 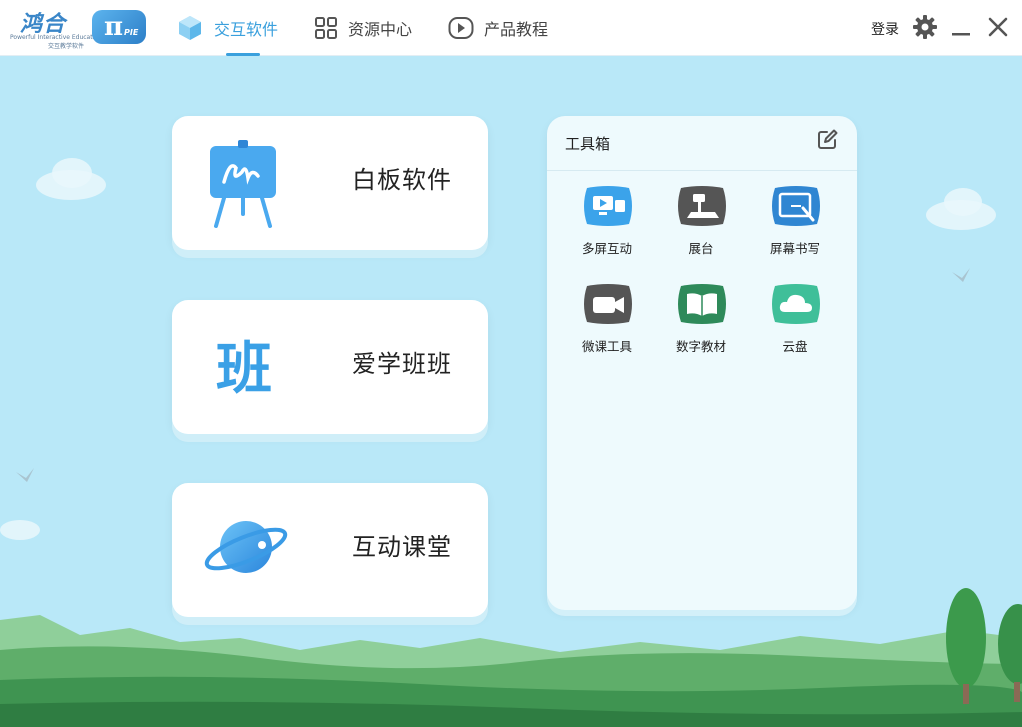 I want to click on tool-label: 屏幕书写, so click(x=794, y=248).